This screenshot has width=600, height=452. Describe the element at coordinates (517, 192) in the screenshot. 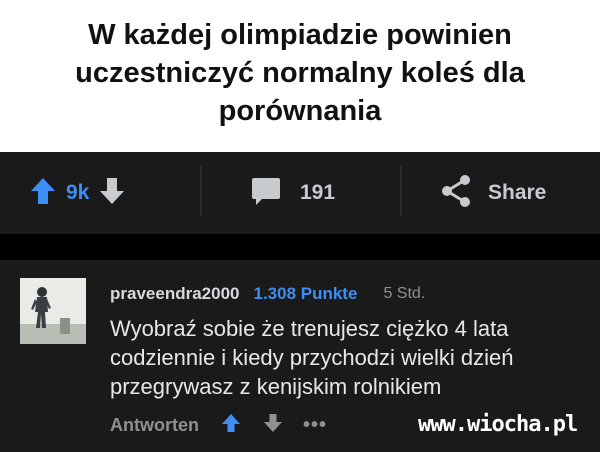

I see `share-label: Share` at that location.